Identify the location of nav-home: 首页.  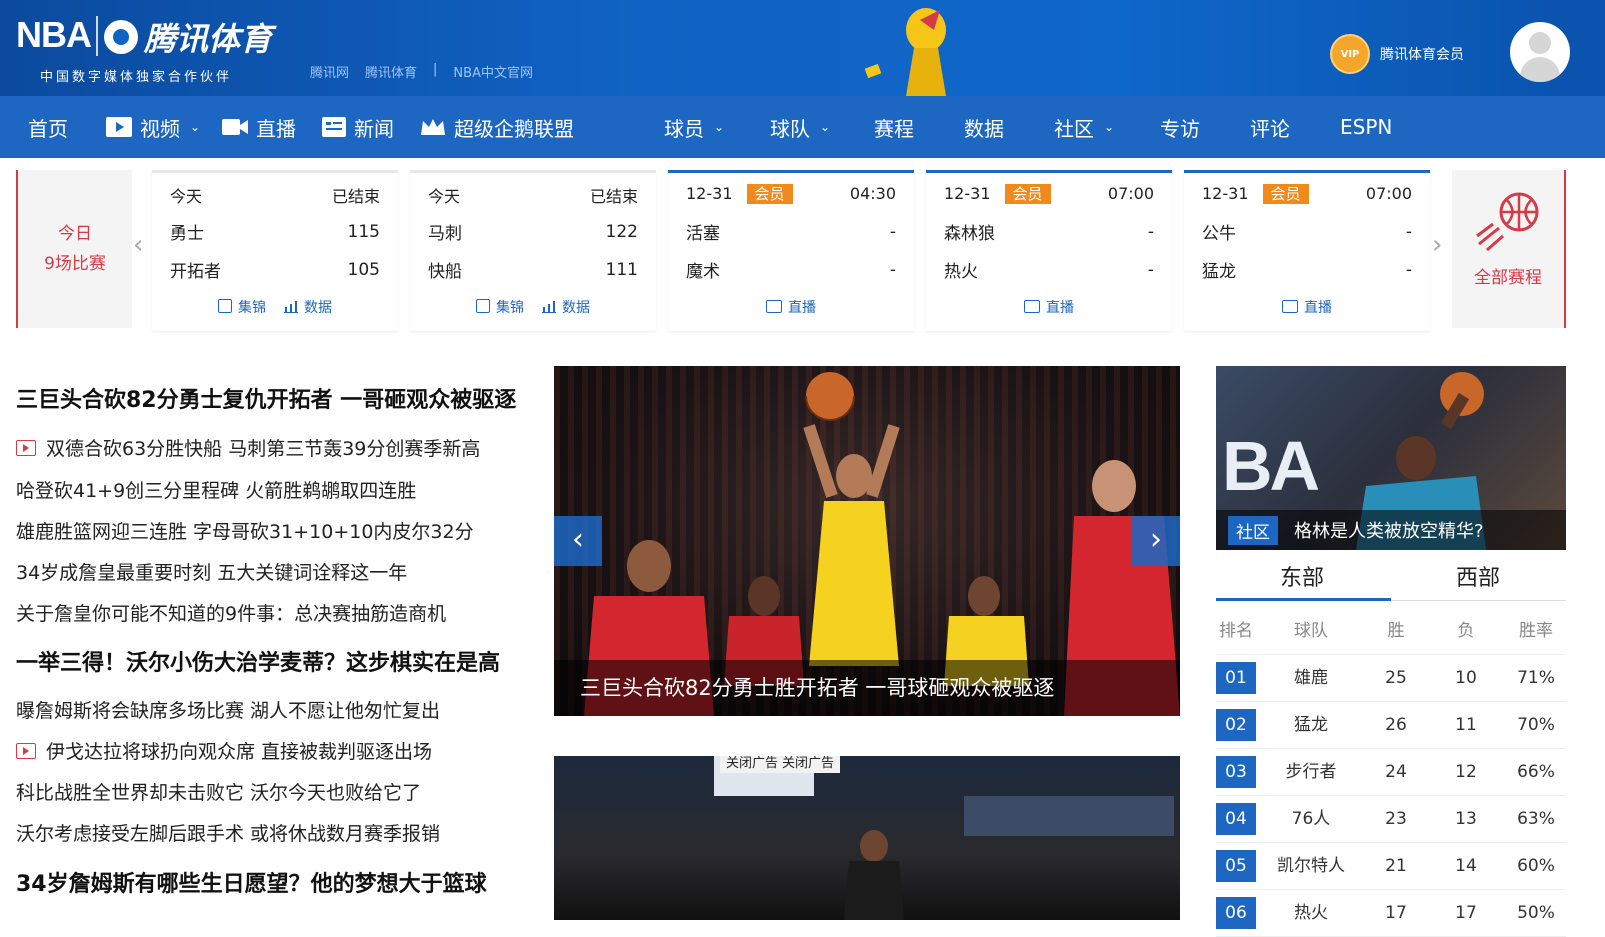
(48, 127).